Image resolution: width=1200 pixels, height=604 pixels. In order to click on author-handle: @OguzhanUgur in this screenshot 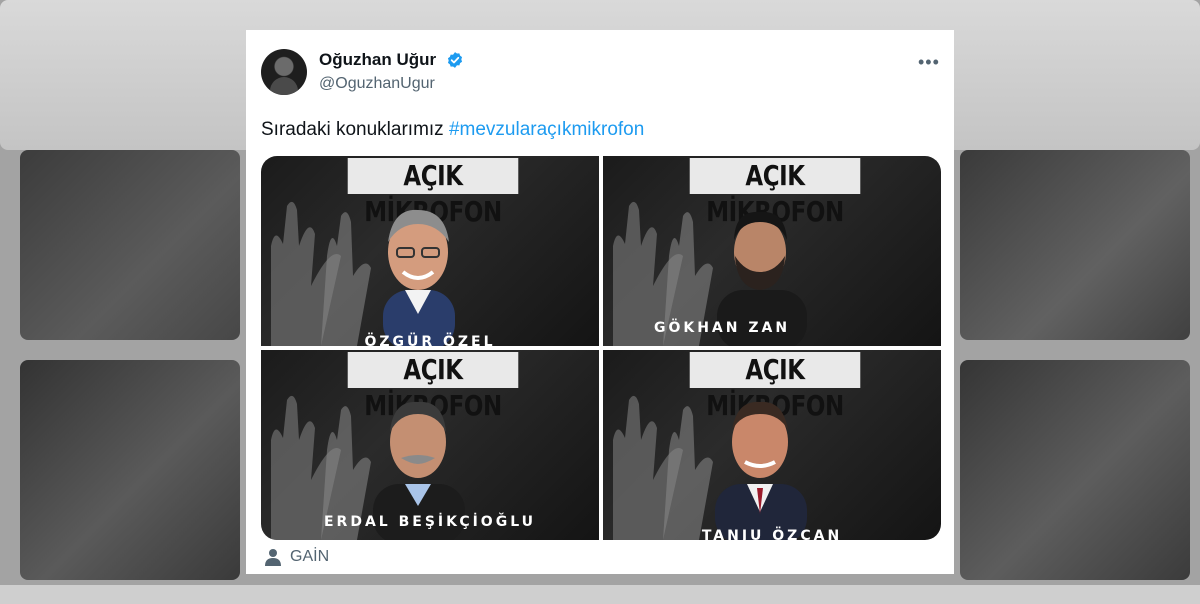, I will do `click(377, 84)`.